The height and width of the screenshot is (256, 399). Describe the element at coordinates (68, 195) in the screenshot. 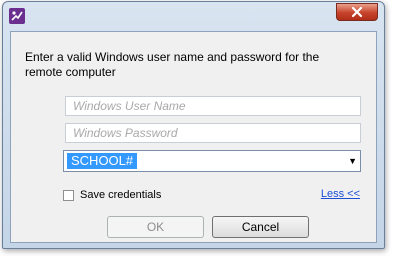

I see `save-credentials-checkbox` at that location.